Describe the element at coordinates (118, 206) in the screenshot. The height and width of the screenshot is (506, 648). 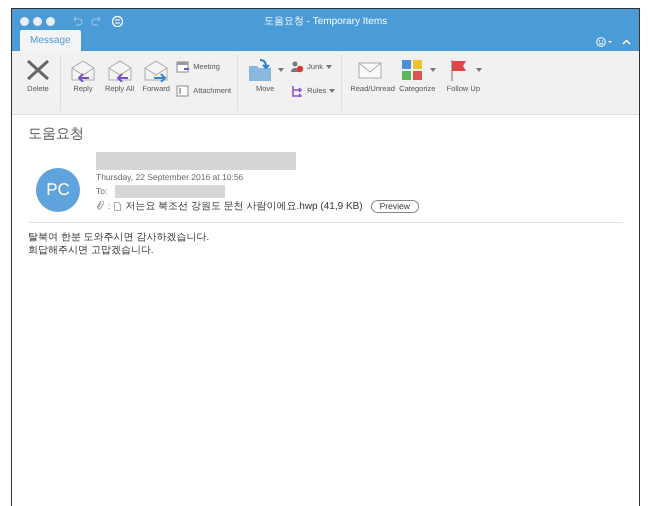
I see `document-icon` at that location.